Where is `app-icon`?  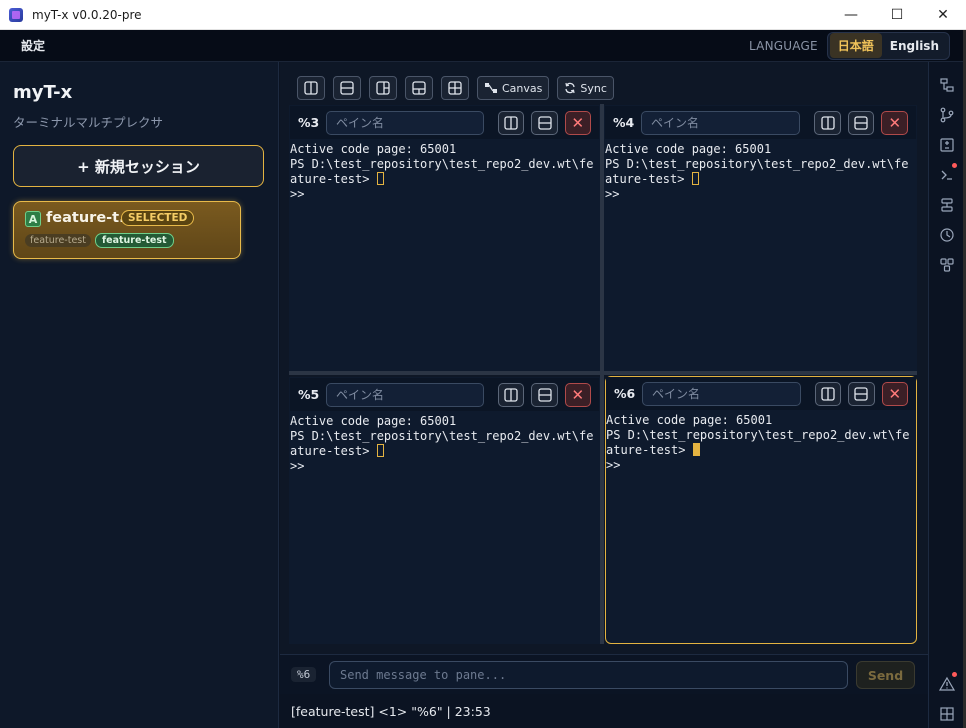 app-icon is located at coordinates (16, 14).